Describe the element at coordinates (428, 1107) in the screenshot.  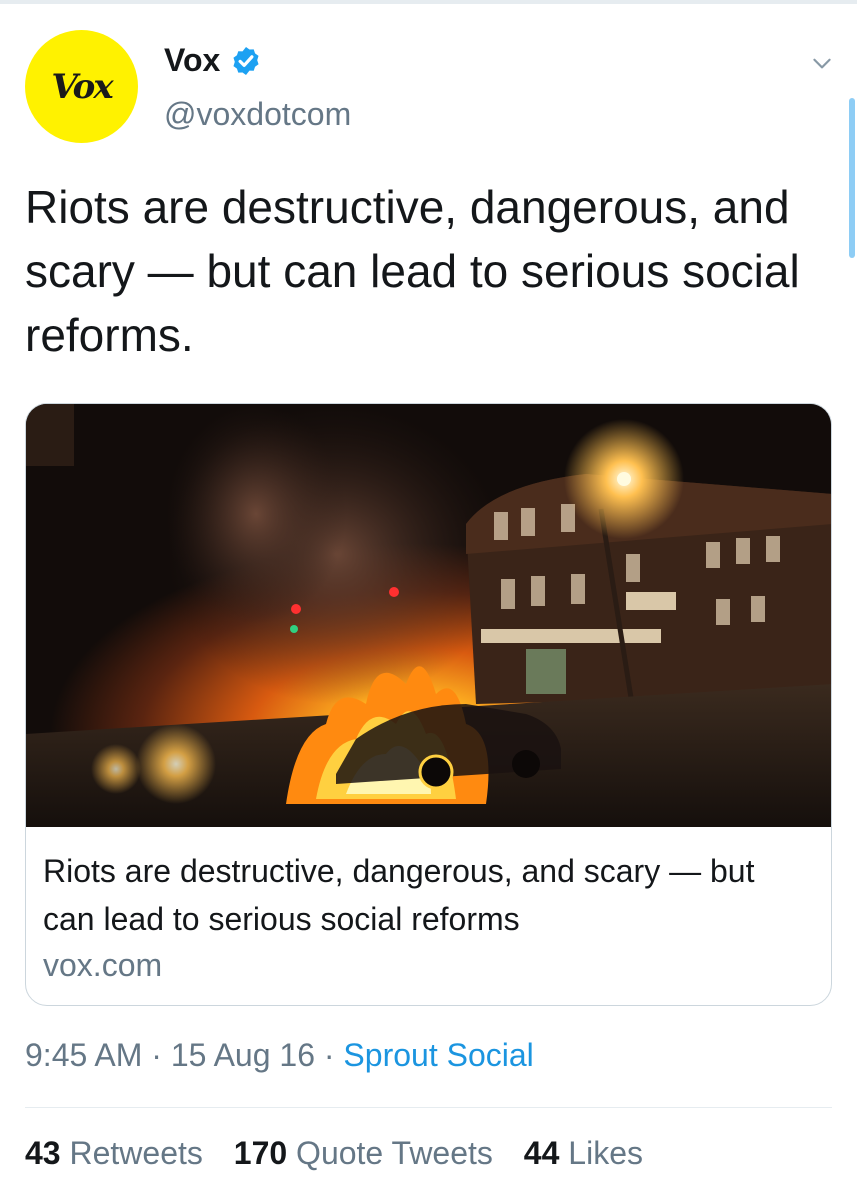
I see `stats-divider` at that location.